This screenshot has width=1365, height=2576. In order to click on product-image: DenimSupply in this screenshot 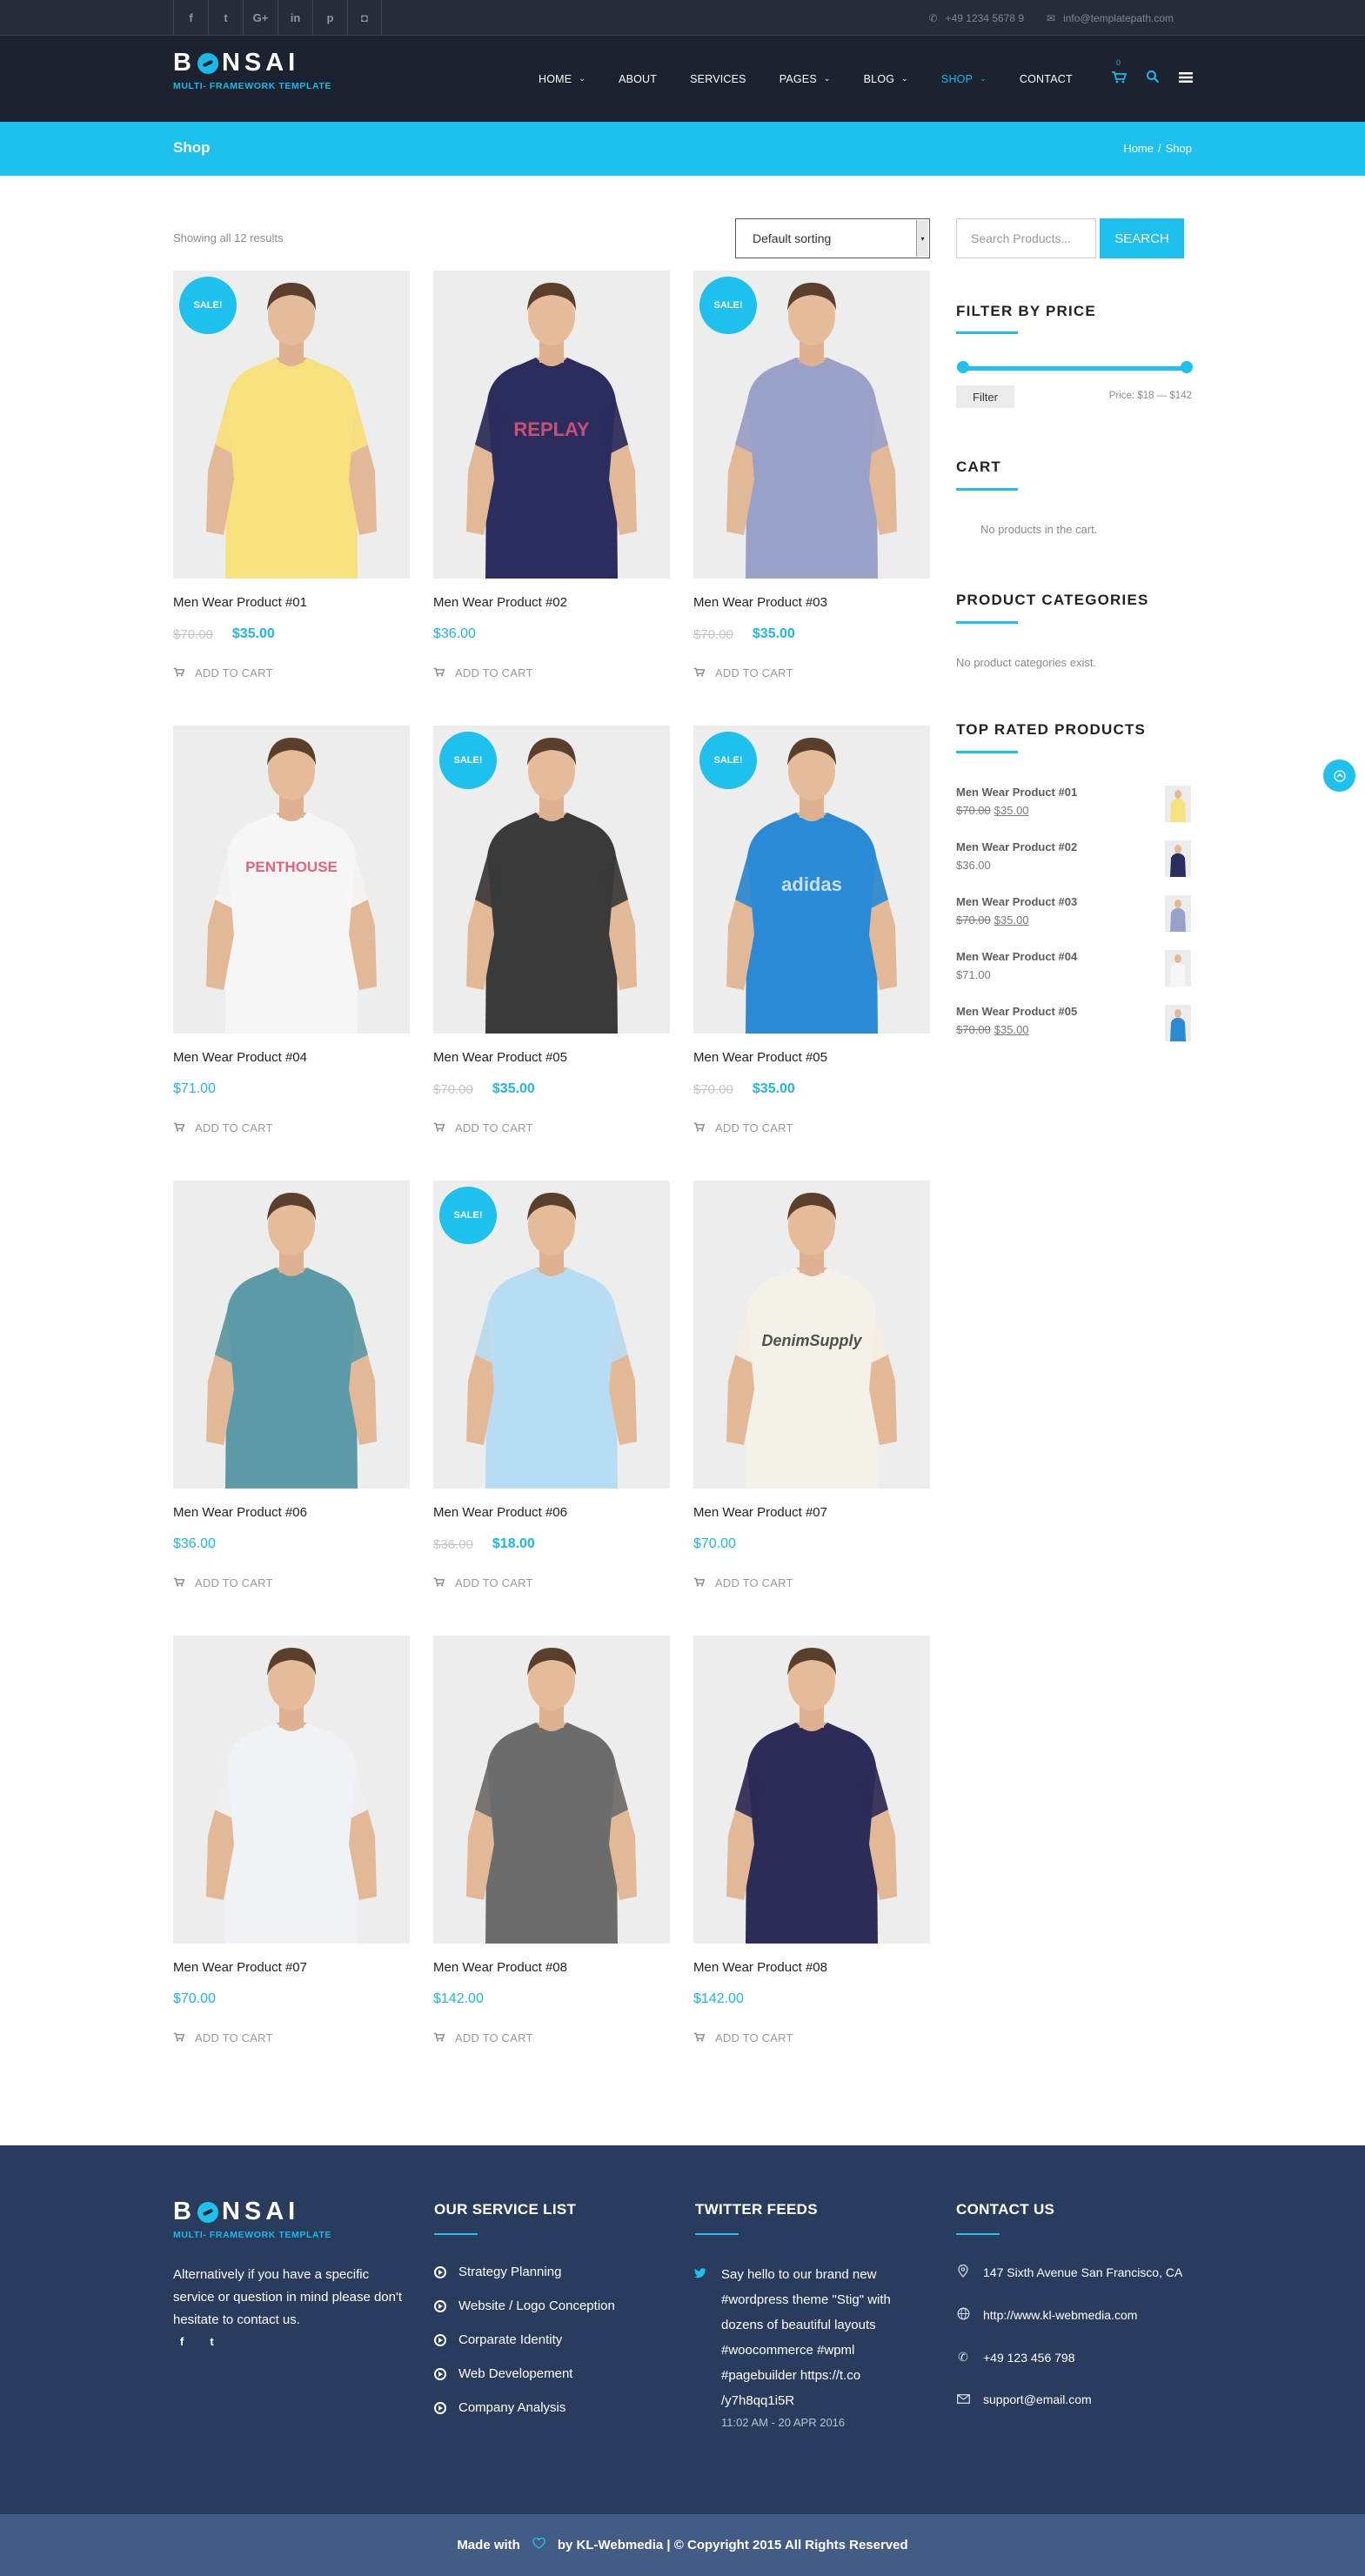, I will do `click(811, 1335)`.